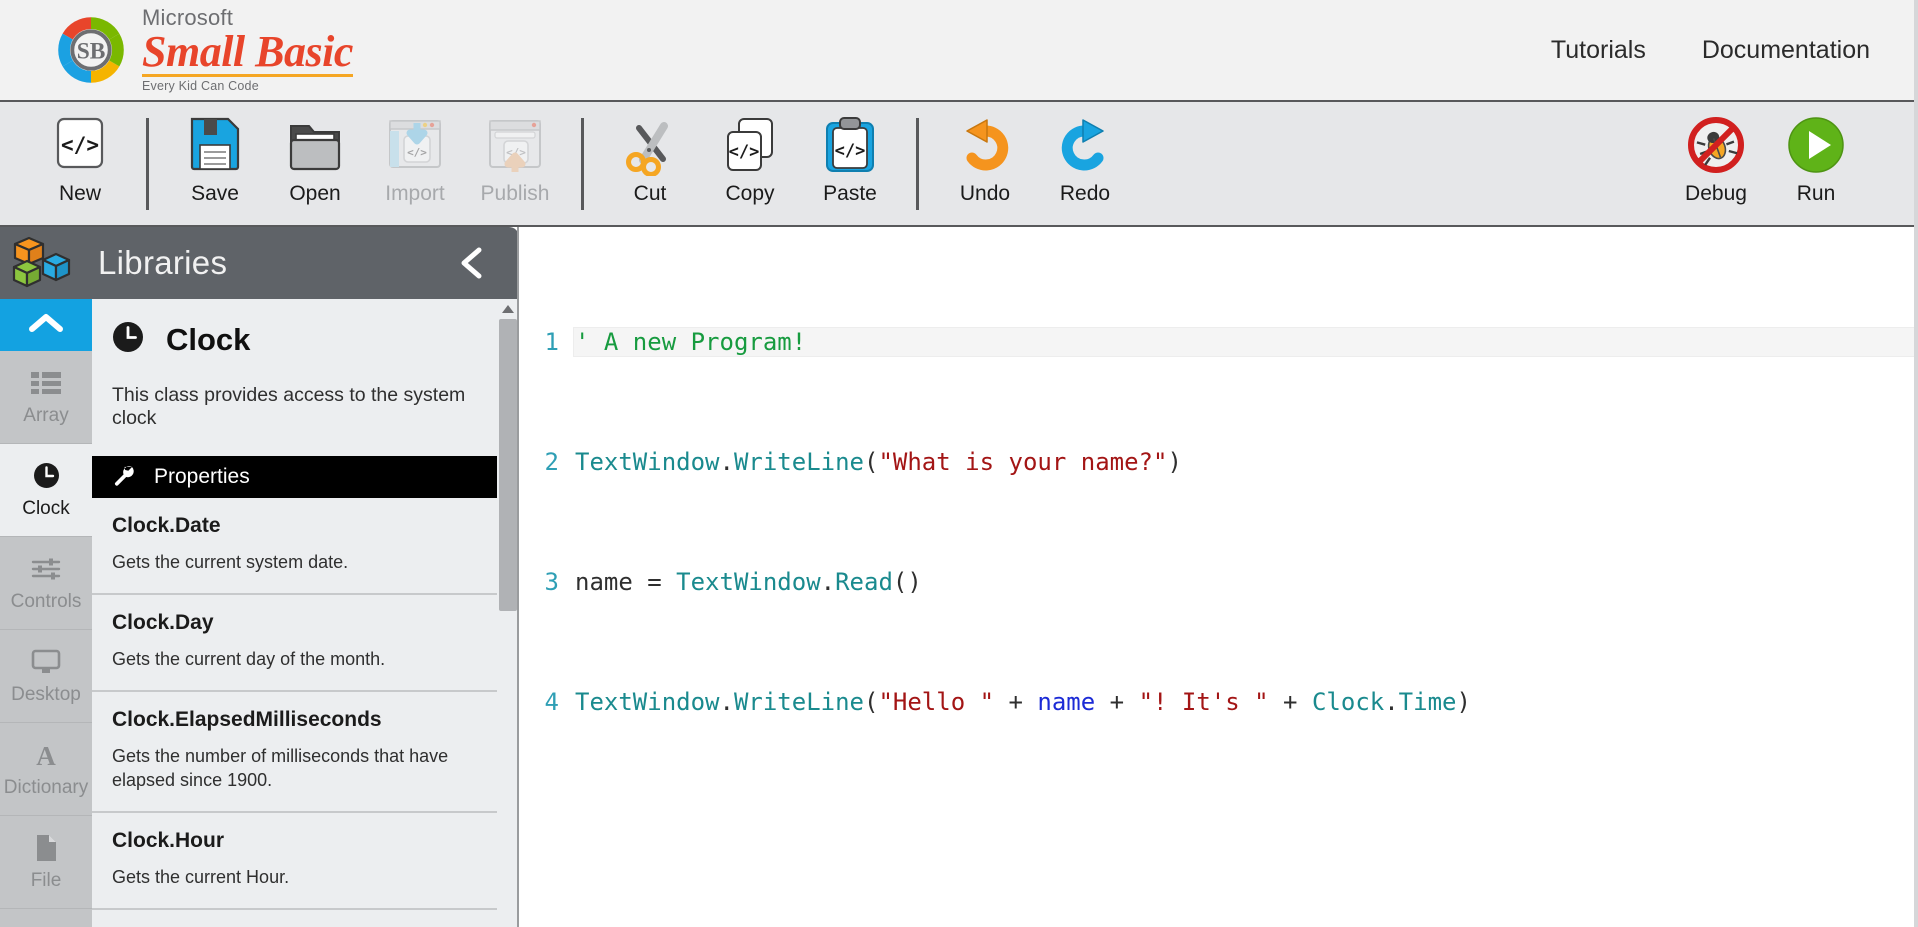  What do you see at coordinates (202, 476) in the screenshot?
I see `properties-section-label: Properties` at bounding box center [202, 476].